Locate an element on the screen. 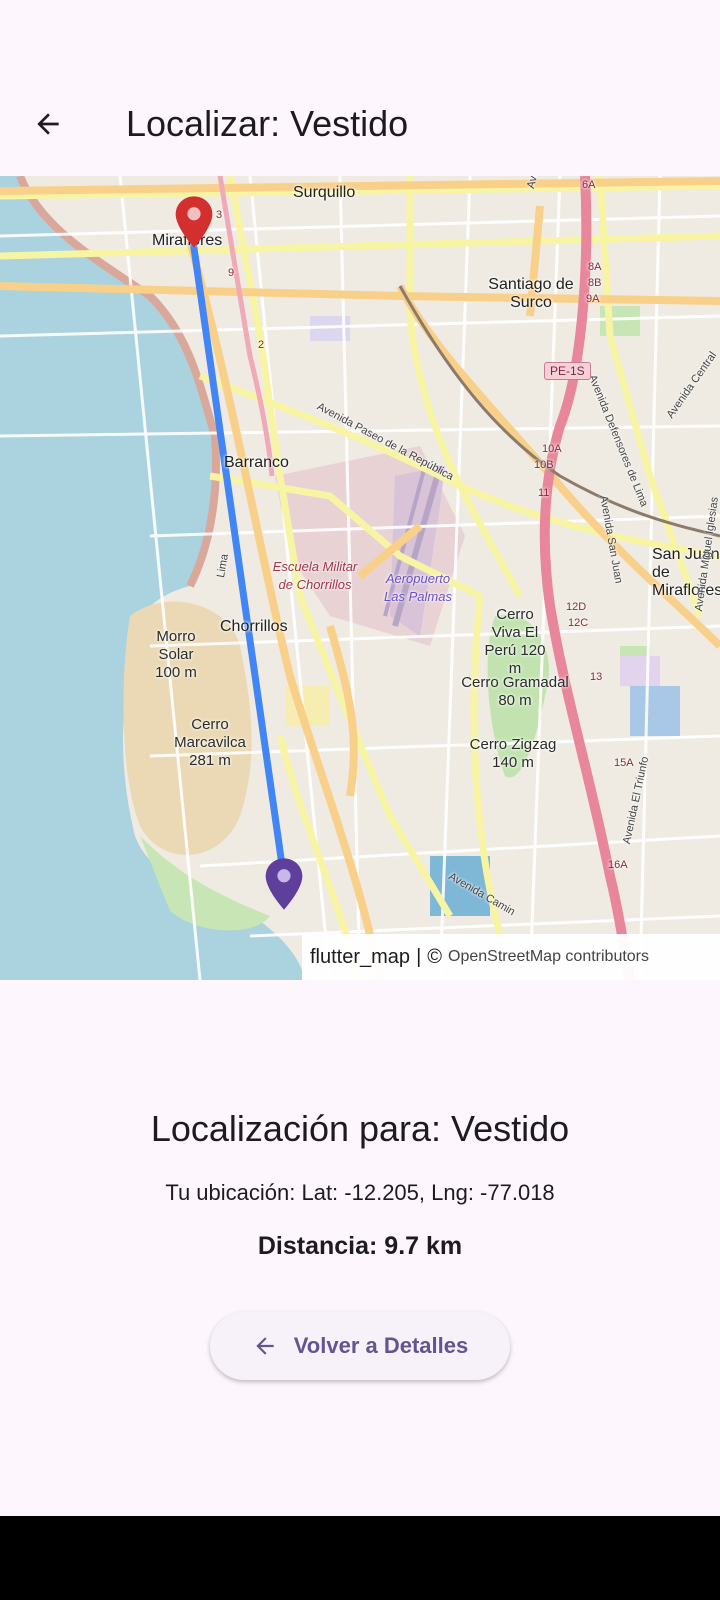 The image size is (720, 1600). location-title: Localización para: Vestido is located at coordinates (360, 1128).